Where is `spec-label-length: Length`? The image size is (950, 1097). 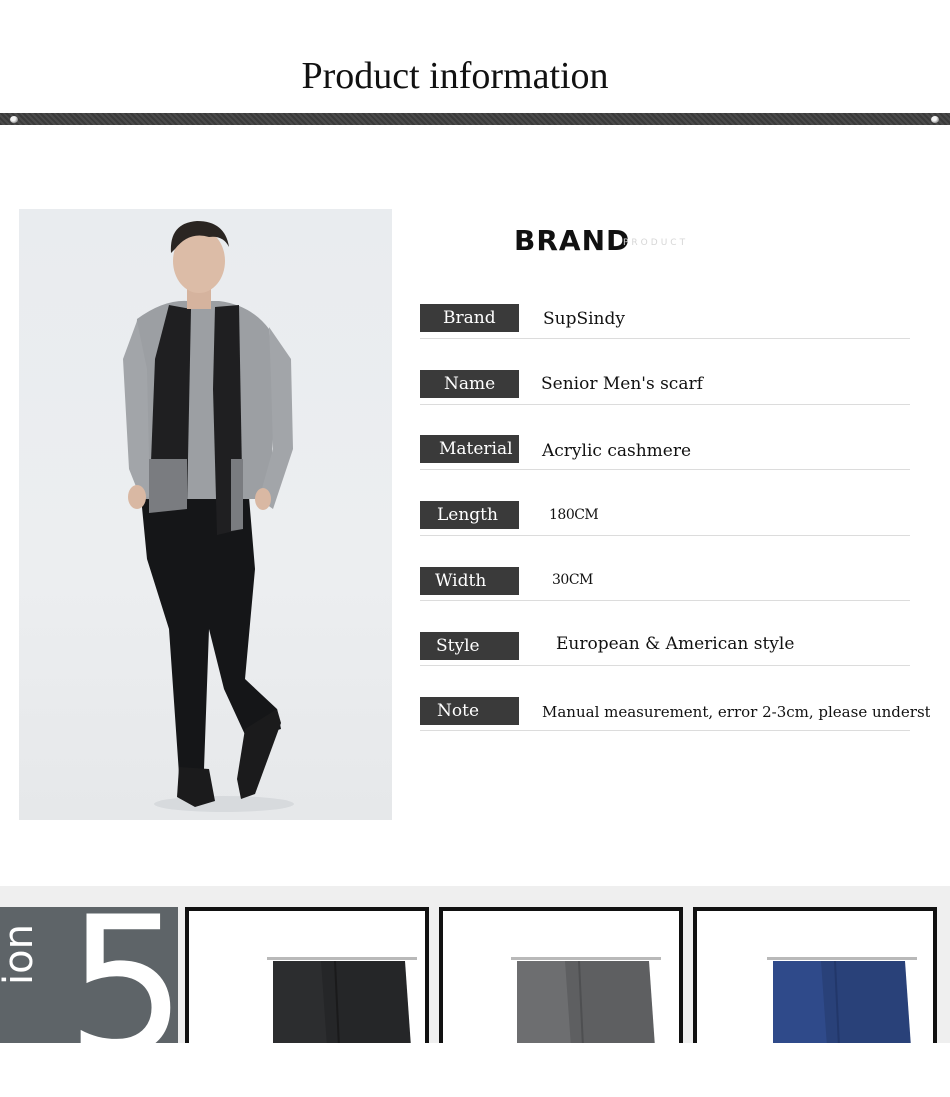 spec-label-length: Length is located at coordinates (469, 515).